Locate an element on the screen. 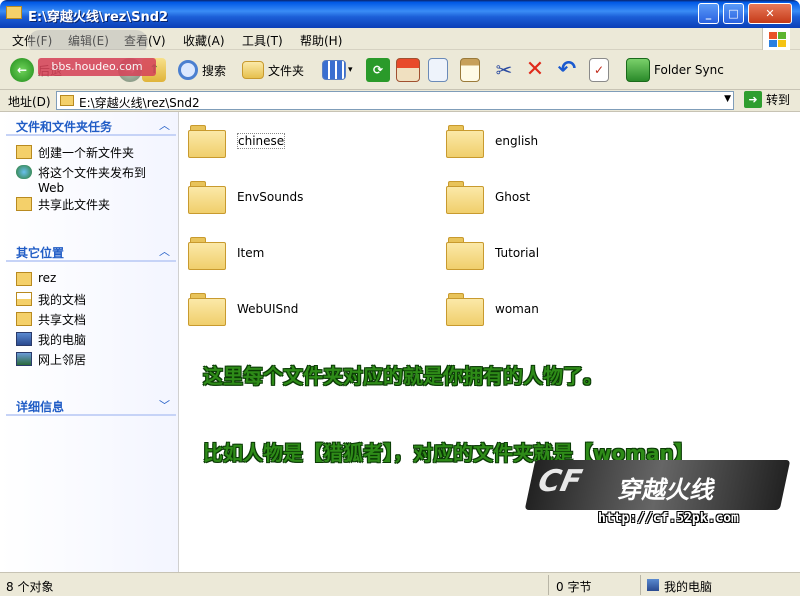  delete-button: ✕ is located at coordinates (535, 70).